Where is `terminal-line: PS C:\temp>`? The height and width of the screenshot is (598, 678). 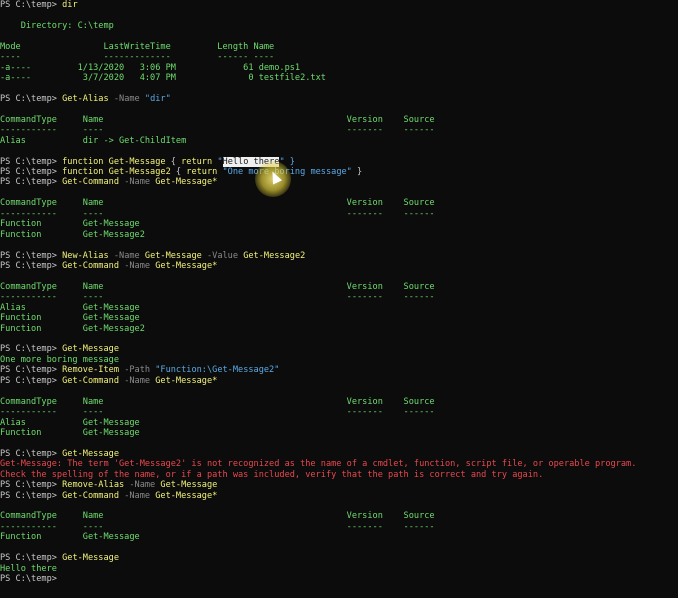
terminal-line: PS C:\temp> is located at coordinates (339, 579).